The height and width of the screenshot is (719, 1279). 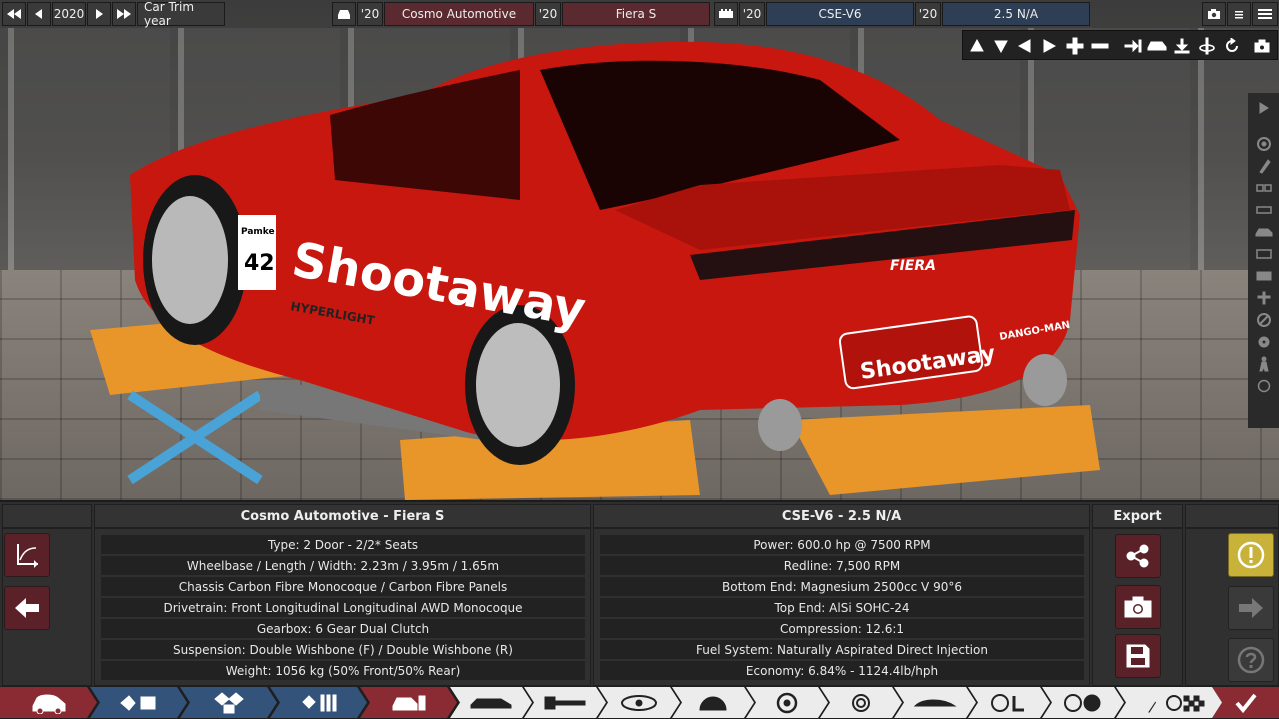 I want to click on finish-flag-icon, so click(x=1187, y=703).